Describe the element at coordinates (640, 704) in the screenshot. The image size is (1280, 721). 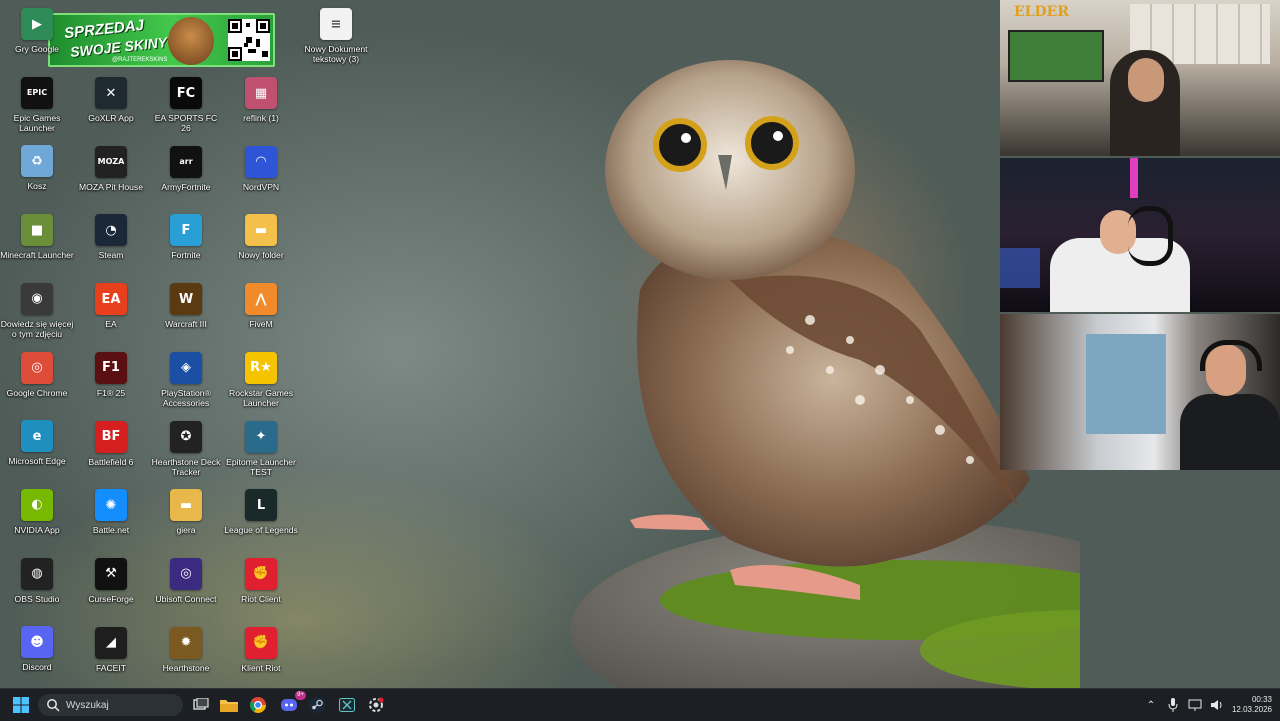
I see `taskbar: 9+ ⌃ 00:33` at that location.